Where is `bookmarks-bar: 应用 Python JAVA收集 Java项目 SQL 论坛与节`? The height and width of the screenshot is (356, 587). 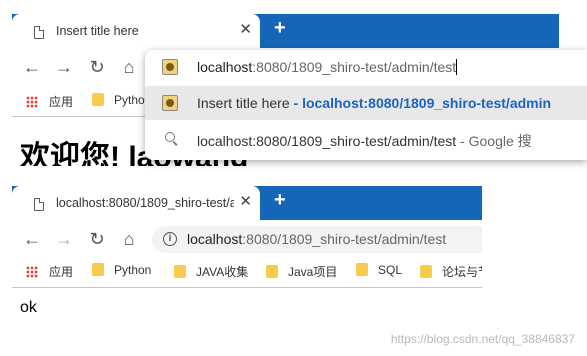
bookmarks-bar: 应用 Python JAVA收集 Java项目 SQL 论坛与节 is located at coordinates (247, 271).